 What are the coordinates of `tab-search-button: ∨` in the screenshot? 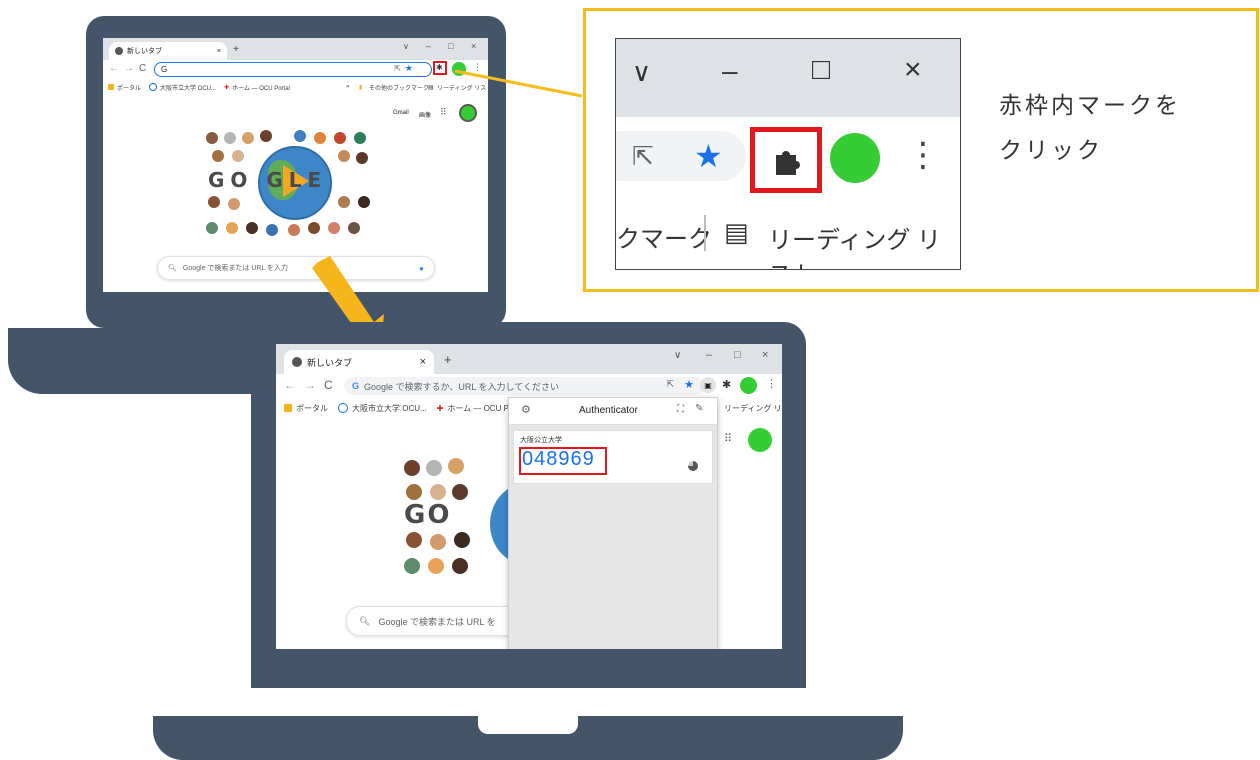 It's located at (677, 355).